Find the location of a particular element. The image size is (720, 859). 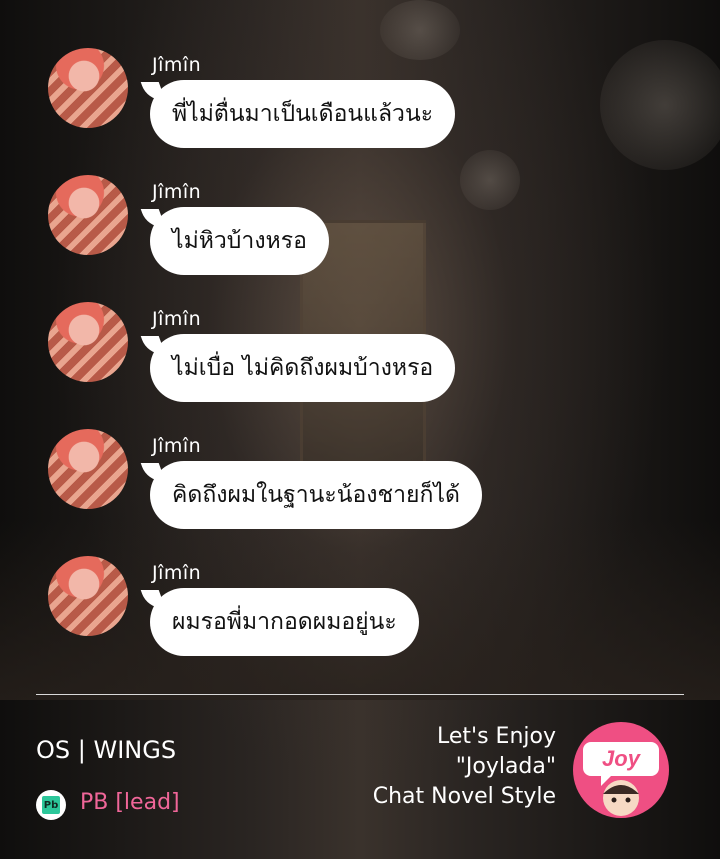

footer-divider is located at coordinates (360, 694).